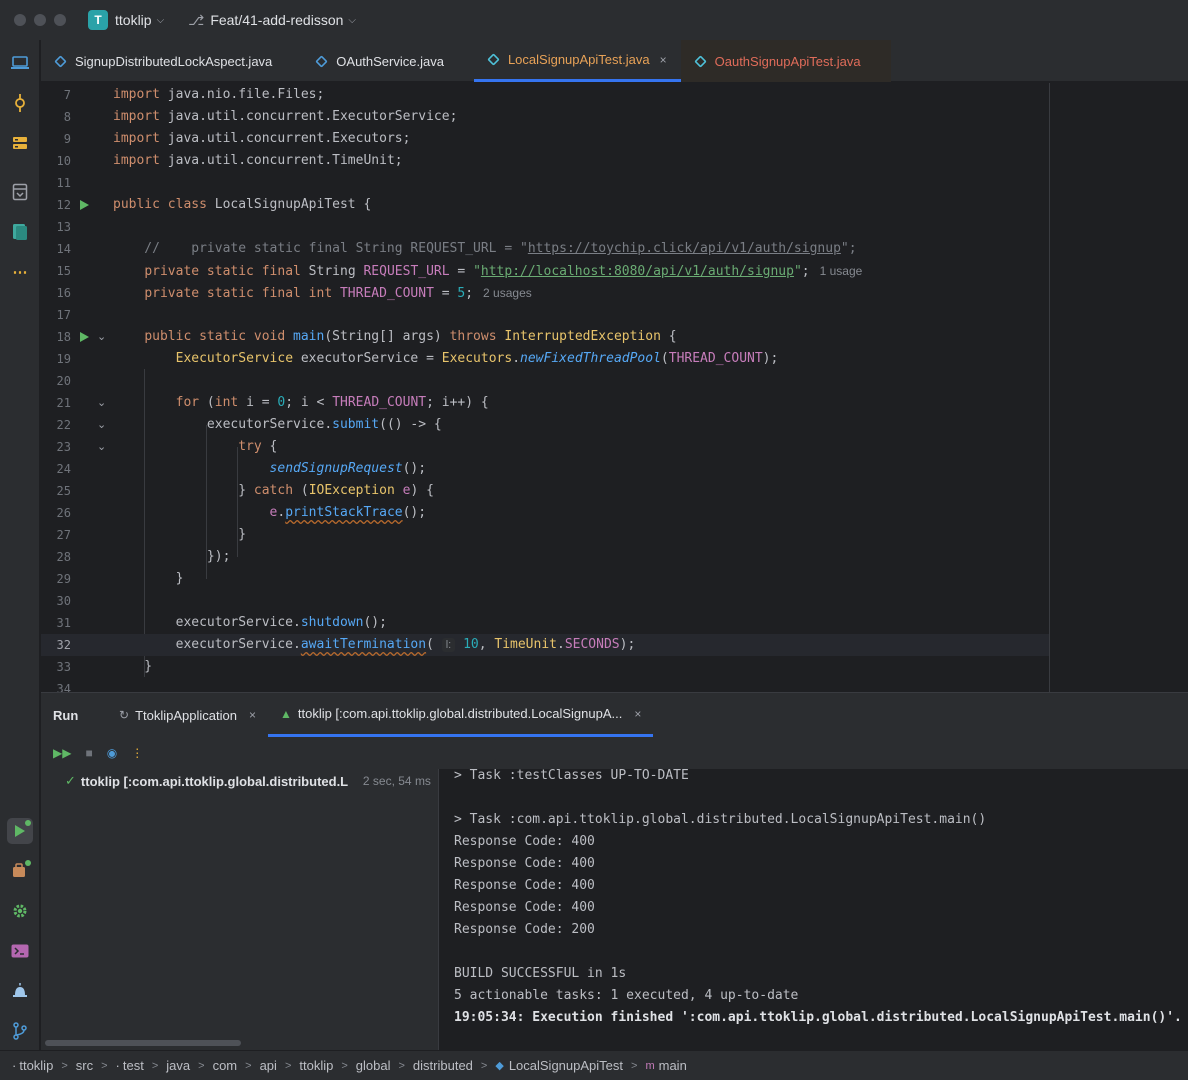 The width and height of the screenshot is (1188, 1080). I want to click on breadcrumb-item: · ttoklip, so click(32, 1065).